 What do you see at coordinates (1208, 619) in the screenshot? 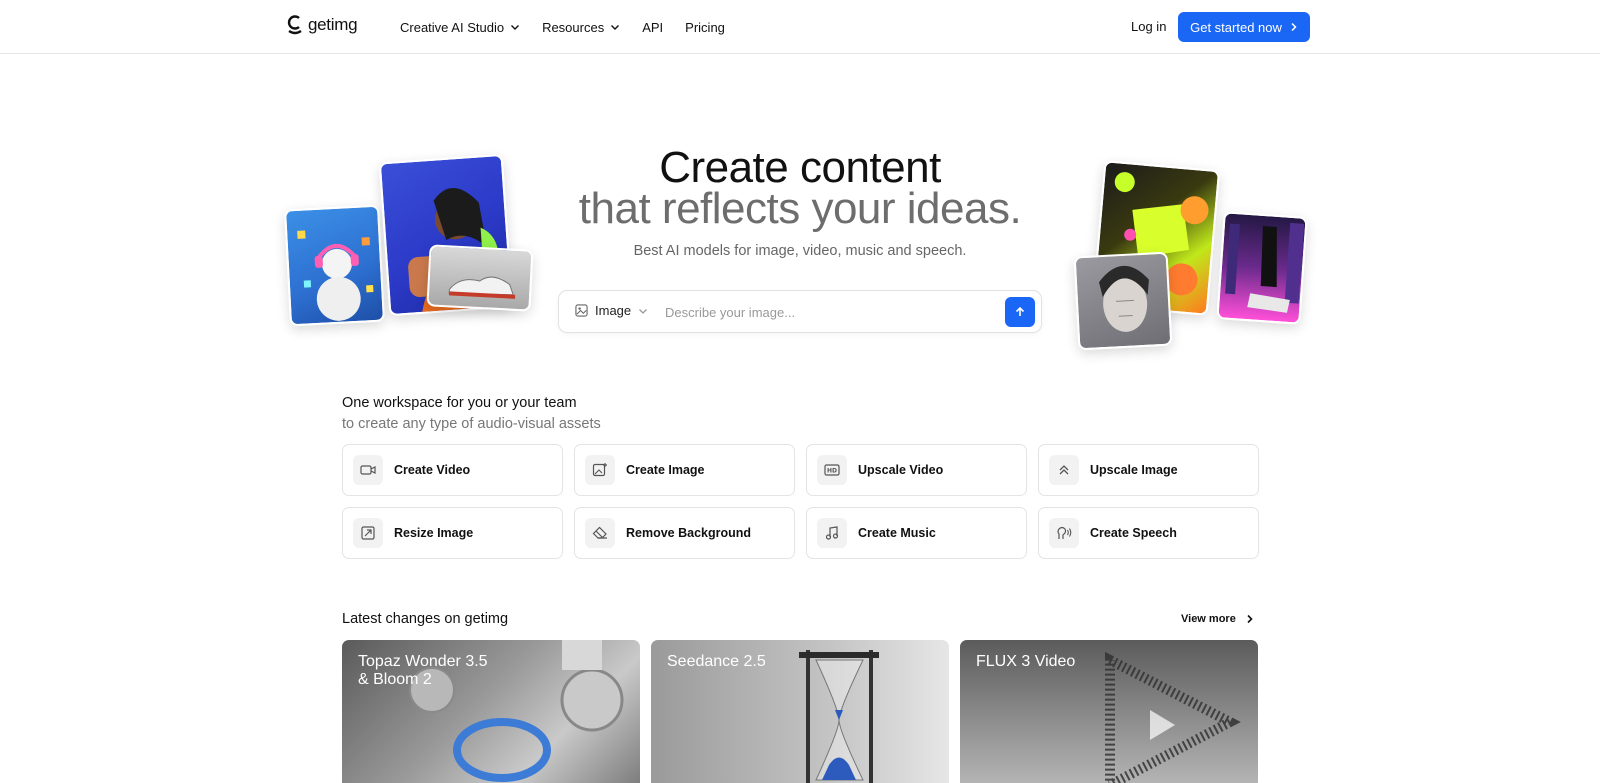
I see `view-more-label: View more` at bounding box center [1208, 619].